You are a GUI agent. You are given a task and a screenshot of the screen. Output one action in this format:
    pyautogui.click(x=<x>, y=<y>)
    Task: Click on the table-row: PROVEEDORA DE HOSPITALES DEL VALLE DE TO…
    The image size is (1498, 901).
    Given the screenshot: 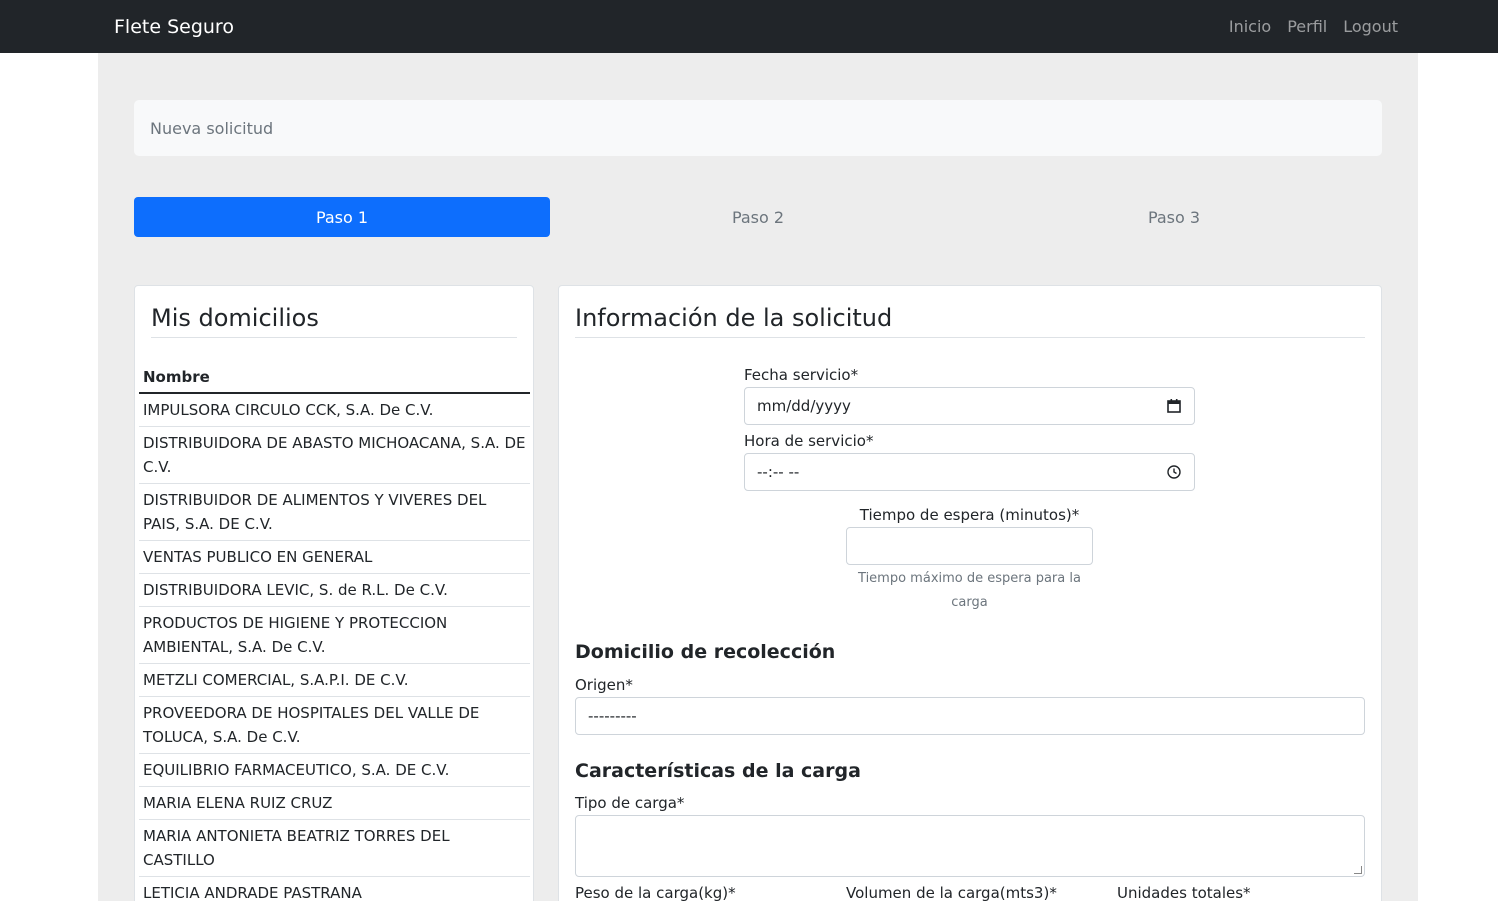 What is the action you would take?
    pyautogui.click(x=334, y=725)
    